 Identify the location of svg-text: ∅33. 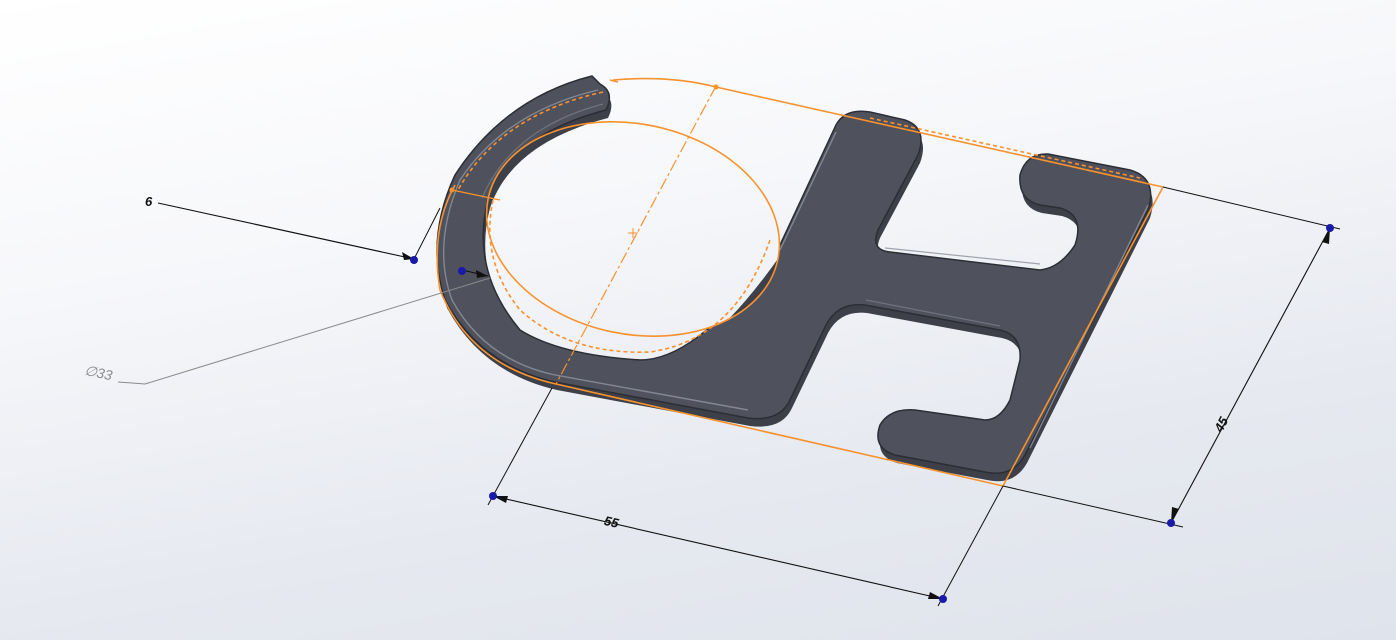
(98, 372).